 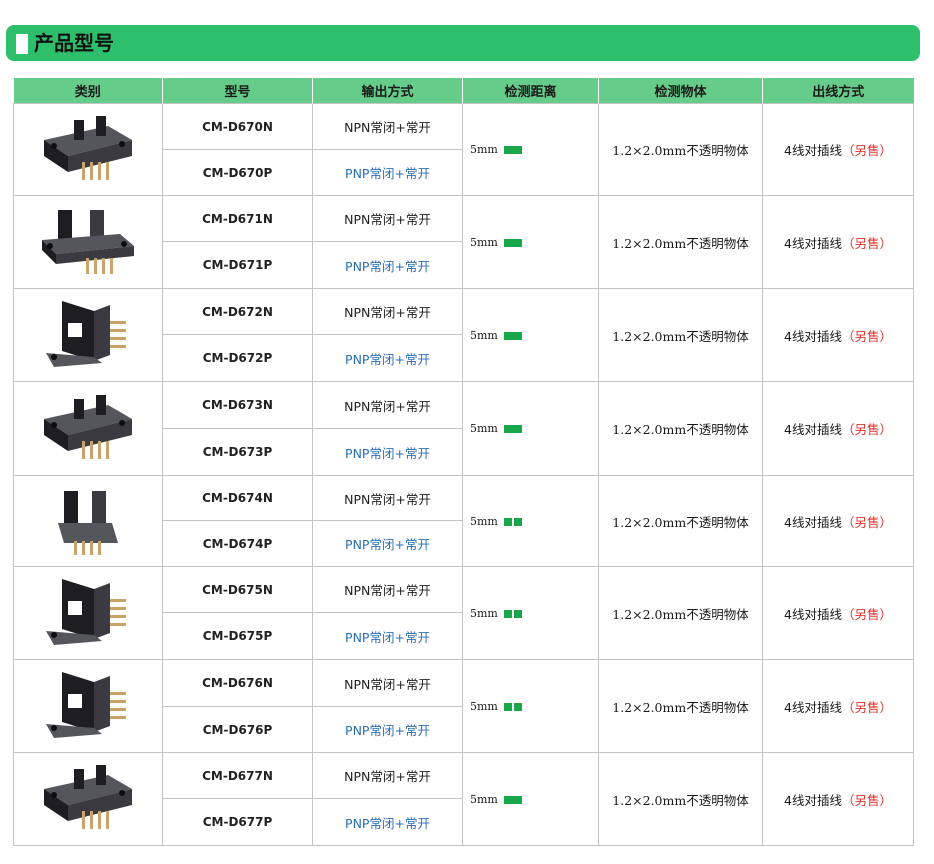 I want to click on model-npn: CM-D674N, so click(x=237, y=498).